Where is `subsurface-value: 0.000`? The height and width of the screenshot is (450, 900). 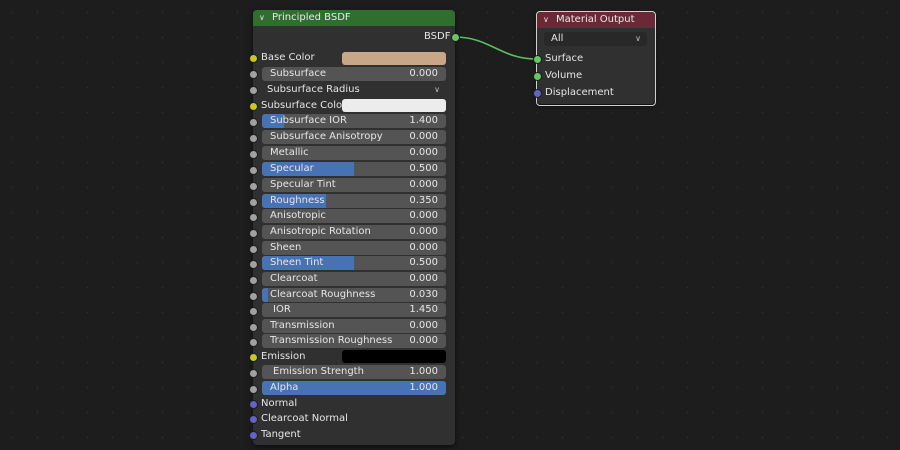
subsurface-value: 0.000 is located at coordinates (423, 73).